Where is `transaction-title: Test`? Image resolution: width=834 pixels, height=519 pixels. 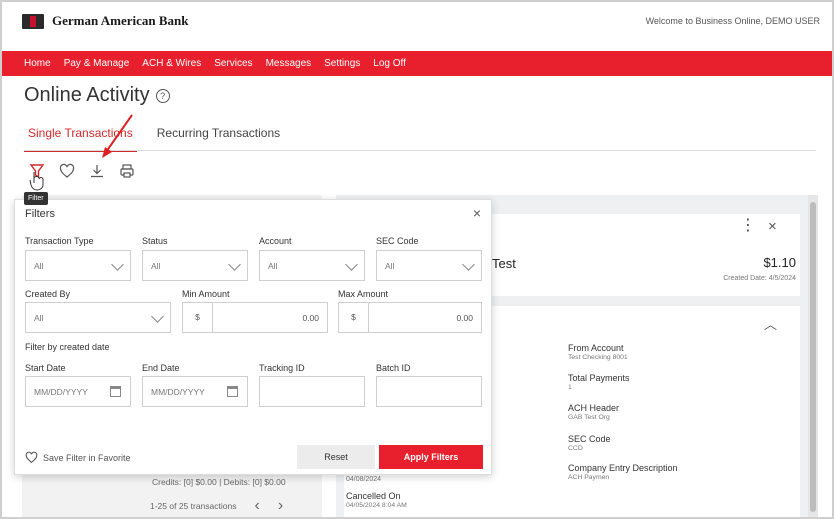
transaction-title: Test is located at coordinates (504, 263).